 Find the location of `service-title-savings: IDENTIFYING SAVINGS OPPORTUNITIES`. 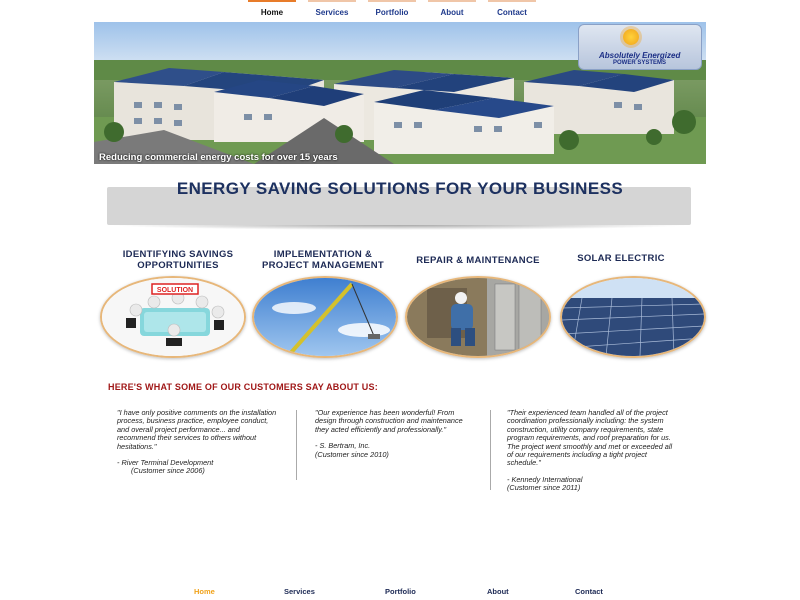

service-title-savings: IDENTIFYING SAVINGS OPPORTUNITIES is located at coordinates (178, 260).